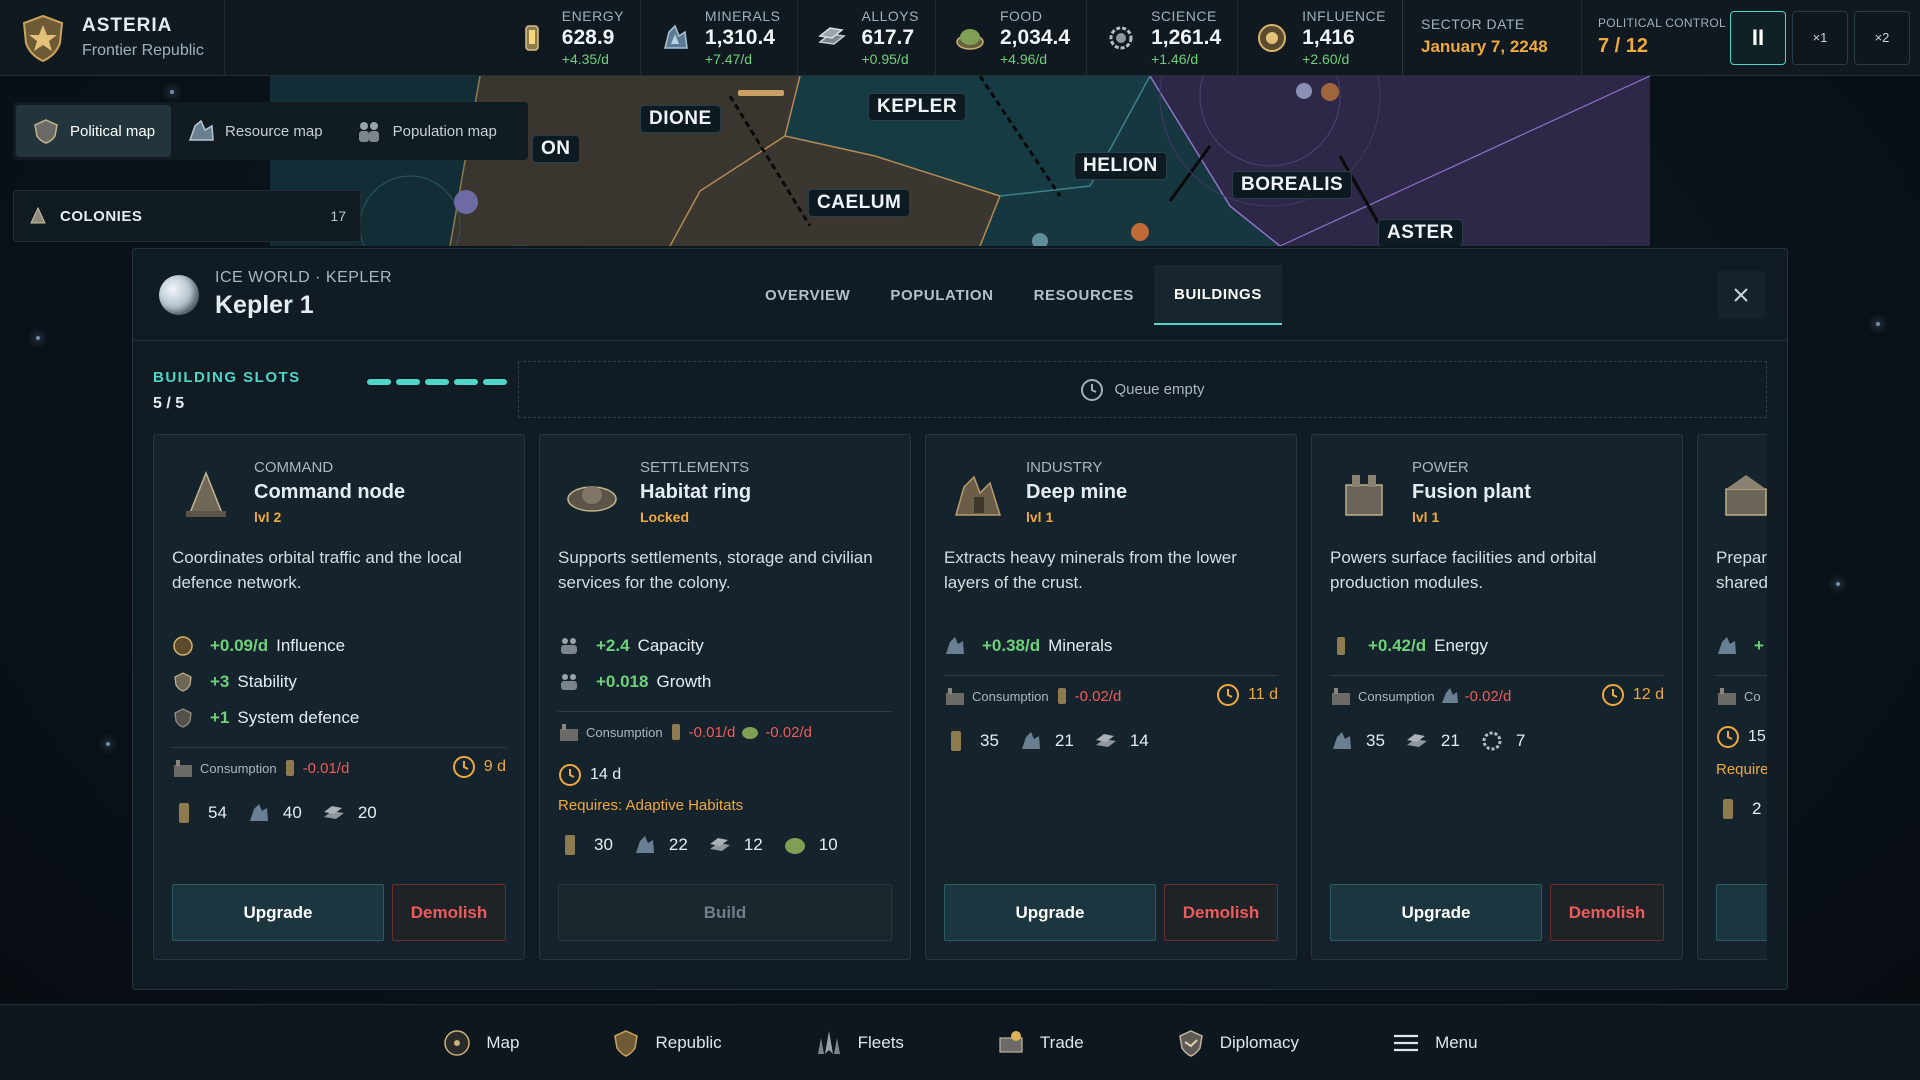 This screenshot has height=1080, width=1920. What do you see at coordinates (684, 681) in the screenshot?
I see `effect-label: Growth` at bounding box center [684, 681].